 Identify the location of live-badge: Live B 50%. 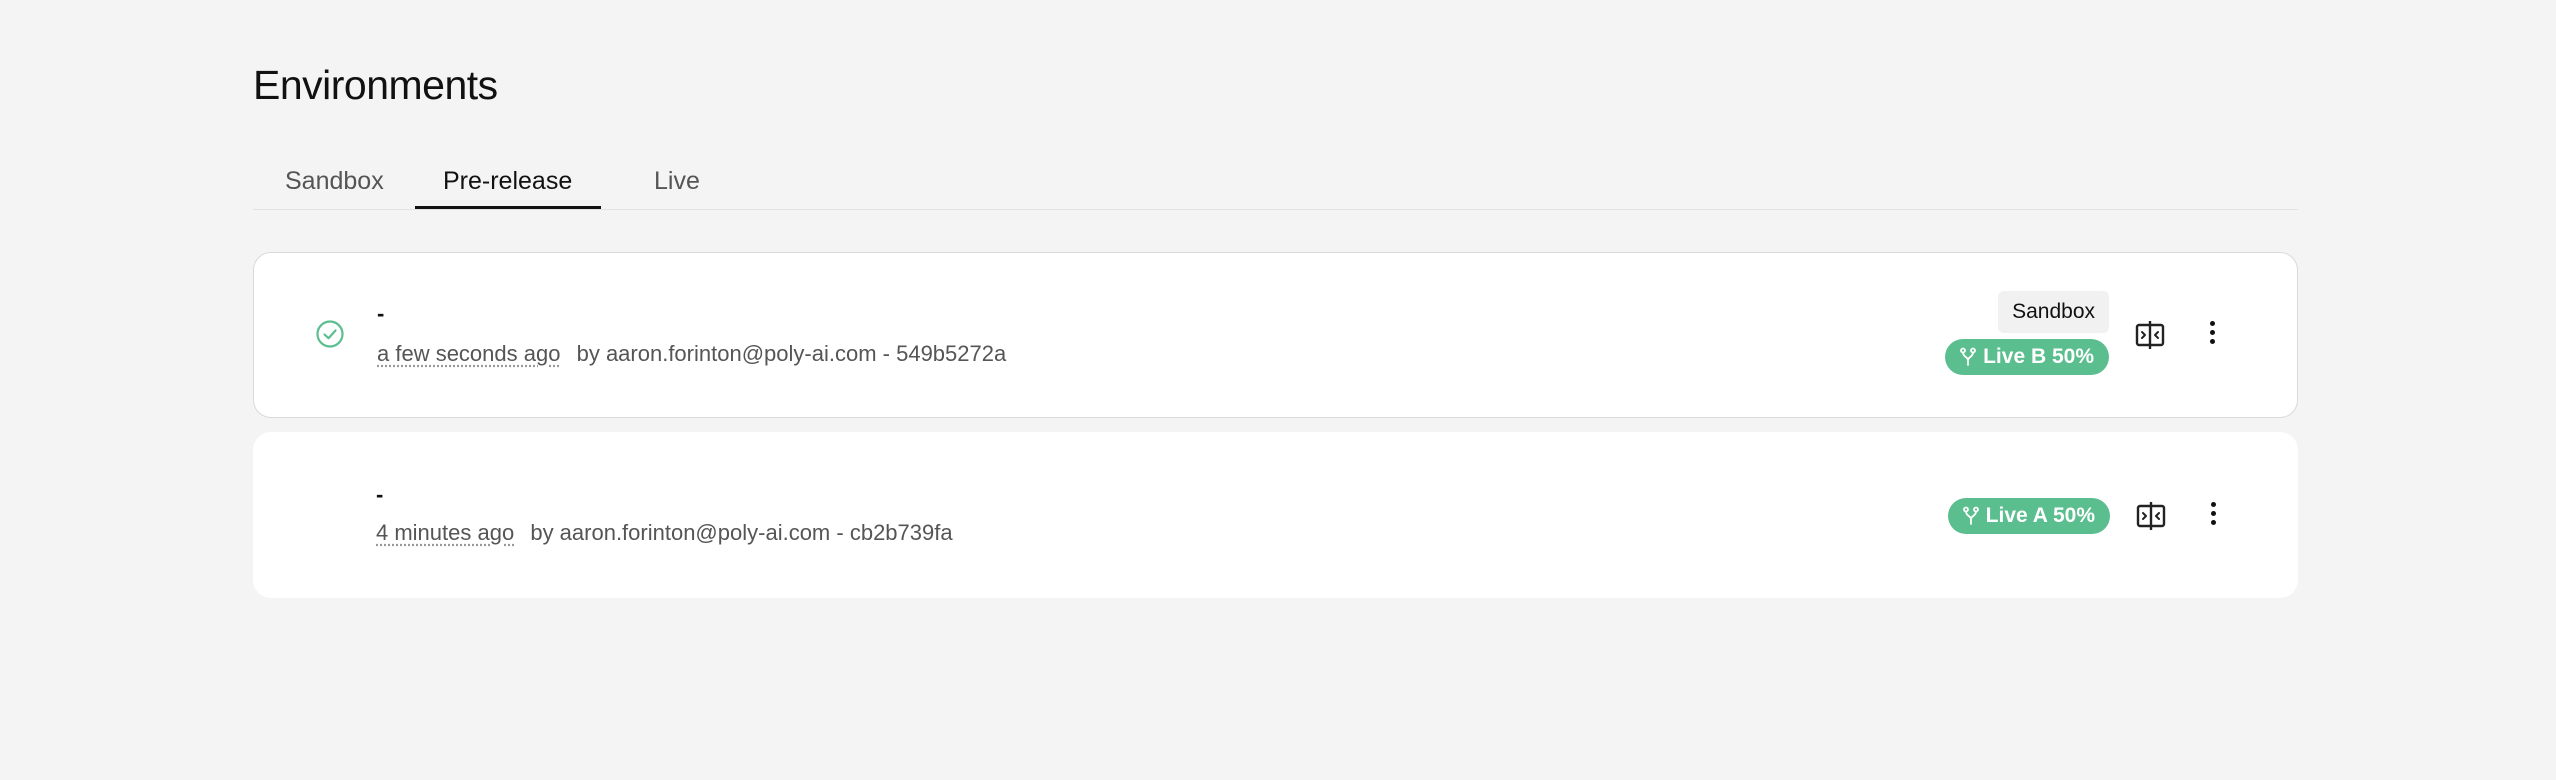
(2027, 357).